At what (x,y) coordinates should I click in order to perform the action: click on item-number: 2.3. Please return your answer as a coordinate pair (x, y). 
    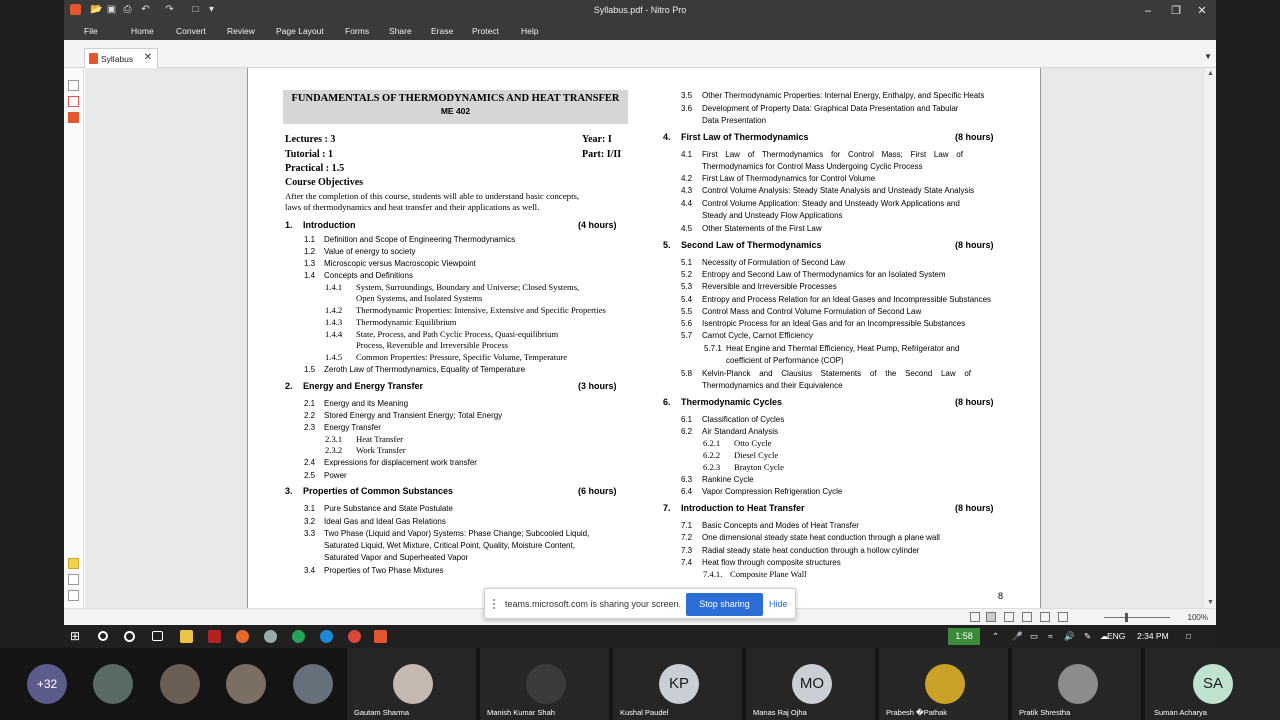
    Looking at the image, I should click on (310, 427).